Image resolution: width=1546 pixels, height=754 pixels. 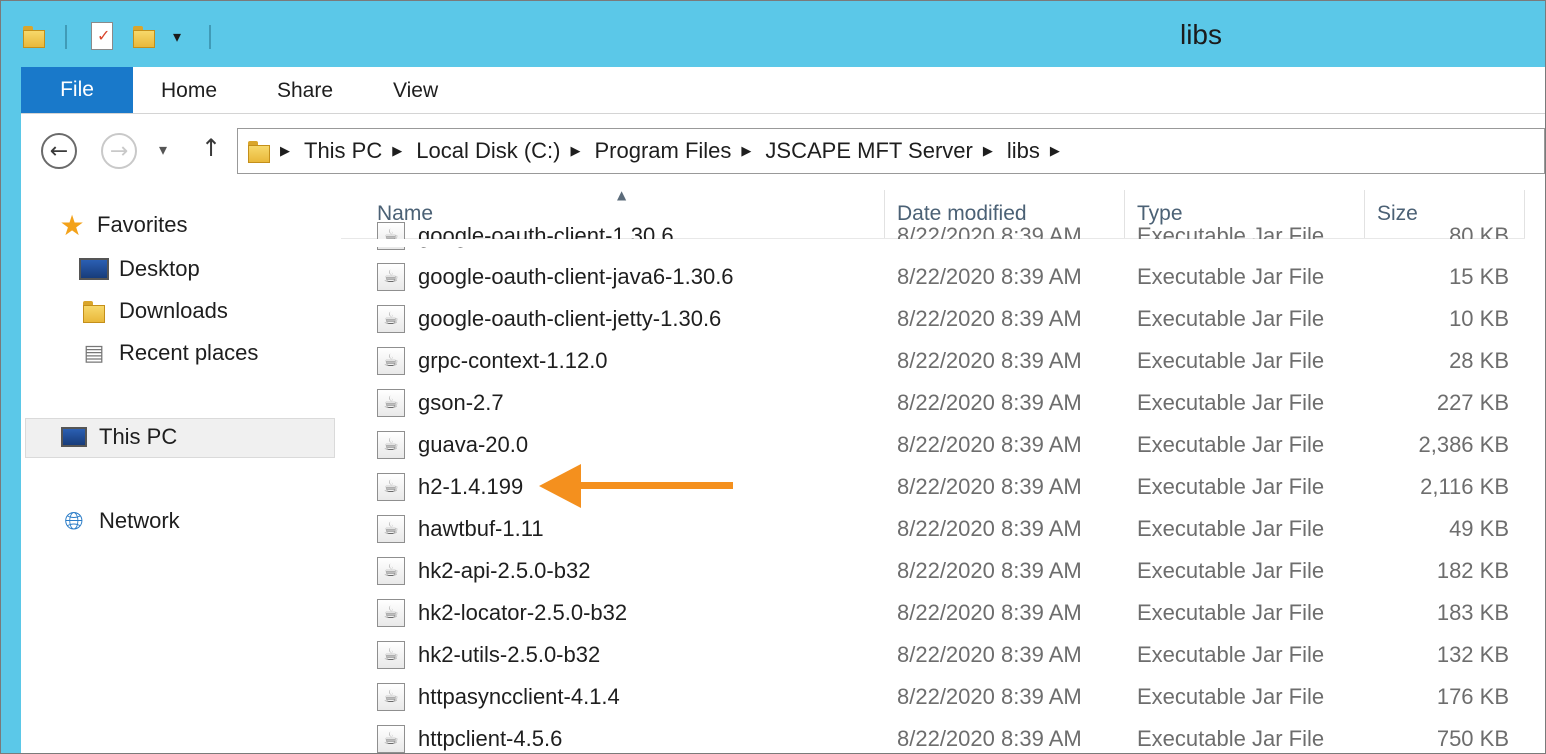 What do you see at coordinates (163, 149) in the screenshot?
I see `recent-locations-chevron-down-icon: ▾` at bounding box center [163, 149].